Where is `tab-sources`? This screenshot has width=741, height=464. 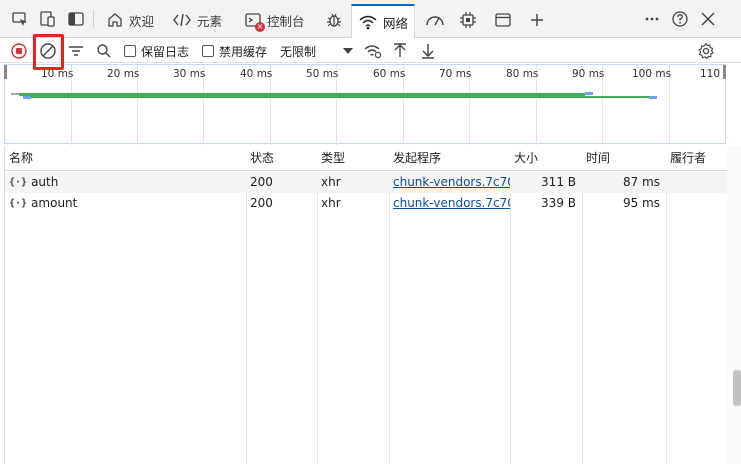
tab-sources is located at coordinates (334, 20).